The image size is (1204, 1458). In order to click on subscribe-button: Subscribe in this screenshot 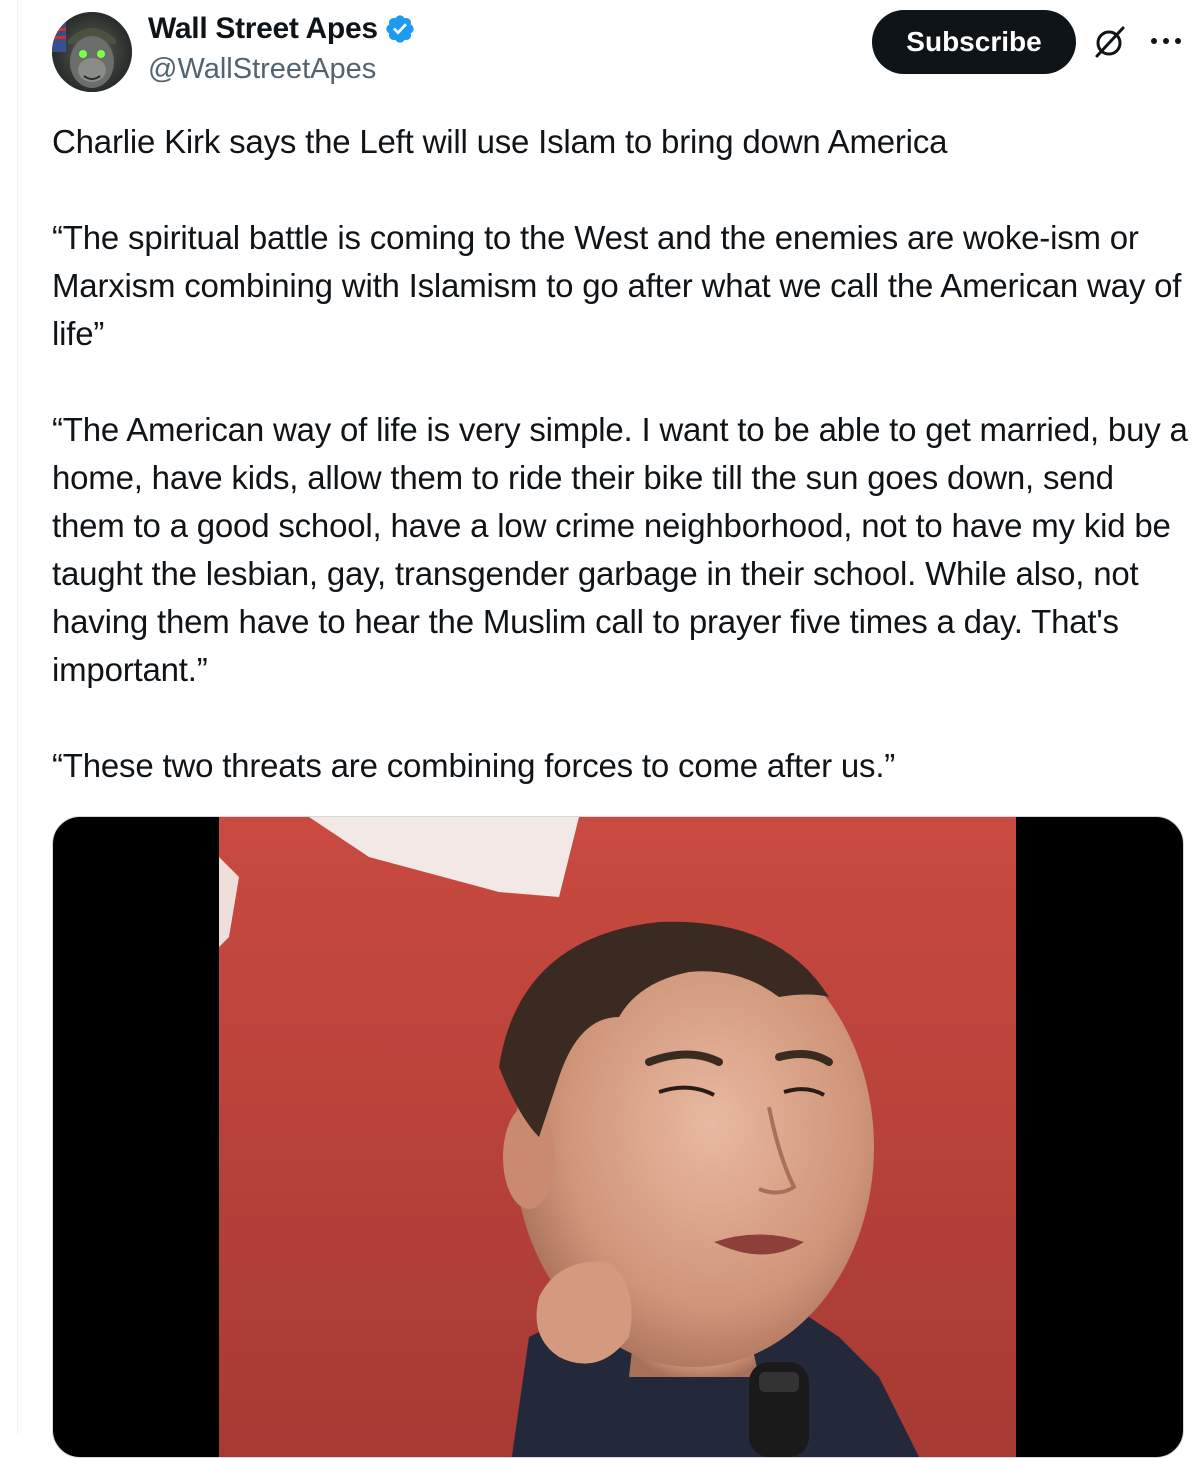, I will do `click(974, 42)`.